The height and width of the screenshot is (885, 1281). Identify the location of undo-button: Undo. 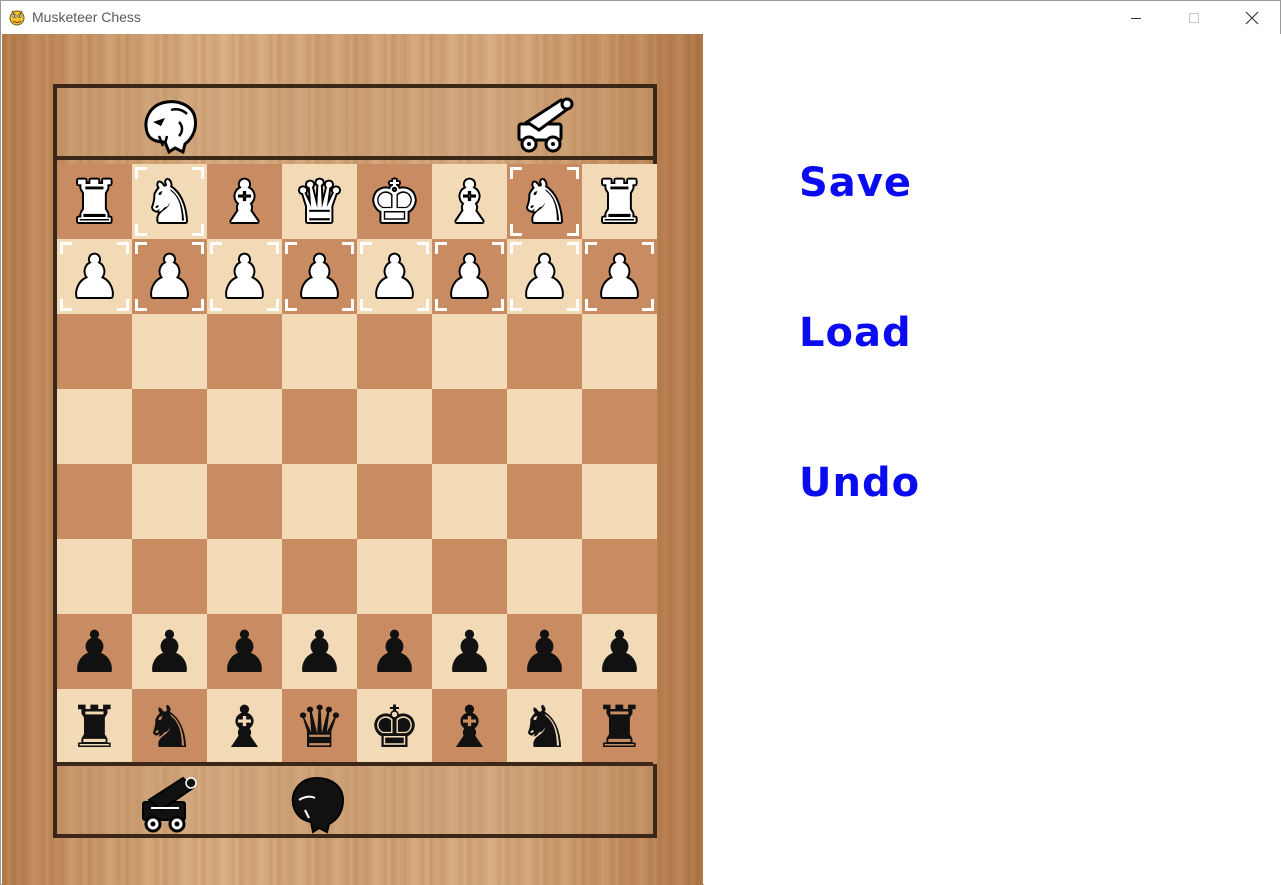
(859, 483).